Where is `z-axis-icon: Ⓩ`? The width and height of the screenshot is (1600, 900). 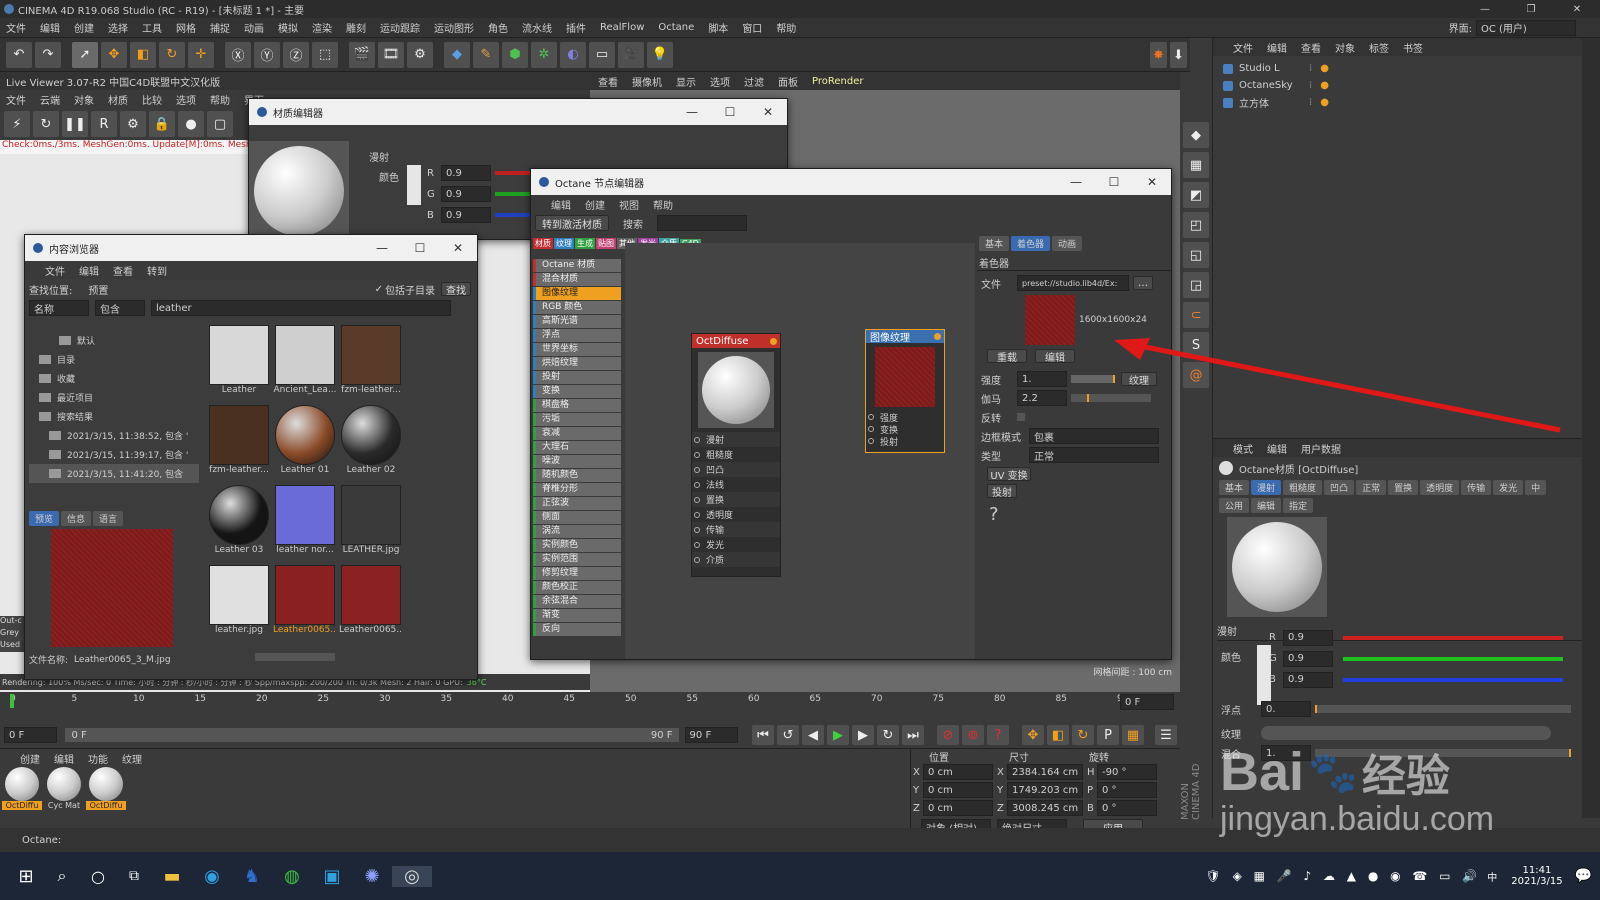 z-axis-icon: Ⓩ is located at coordinates (296, 54).